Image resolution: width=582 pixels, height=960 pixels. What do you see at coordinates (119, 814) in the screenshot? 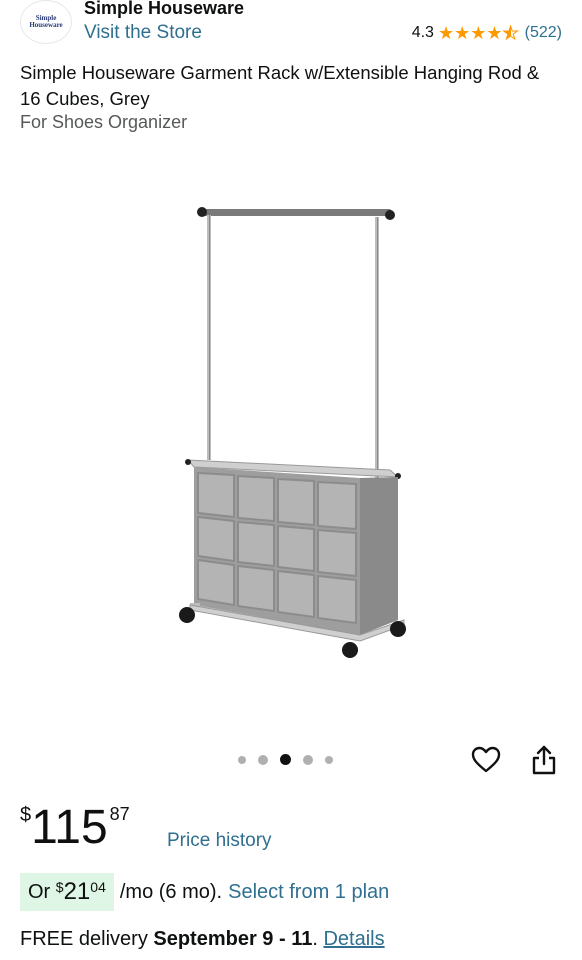
I see `price-fraction: 87` at bounding box center [119, 814].